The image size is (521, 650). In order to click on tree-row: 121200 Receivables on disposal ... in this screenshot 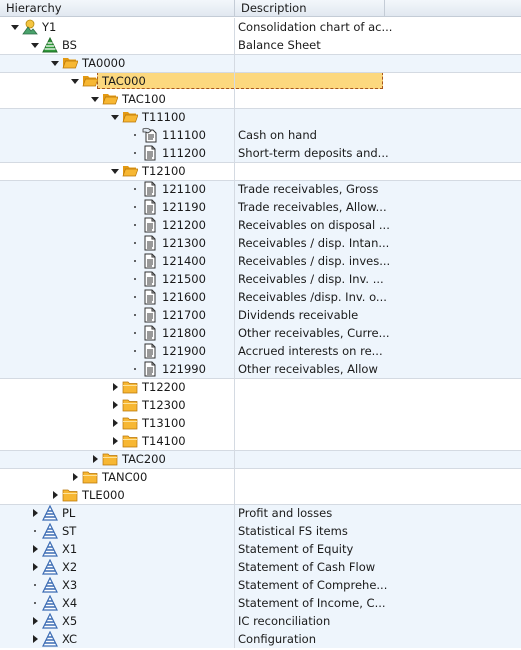, I will do `click(260, 225)`.